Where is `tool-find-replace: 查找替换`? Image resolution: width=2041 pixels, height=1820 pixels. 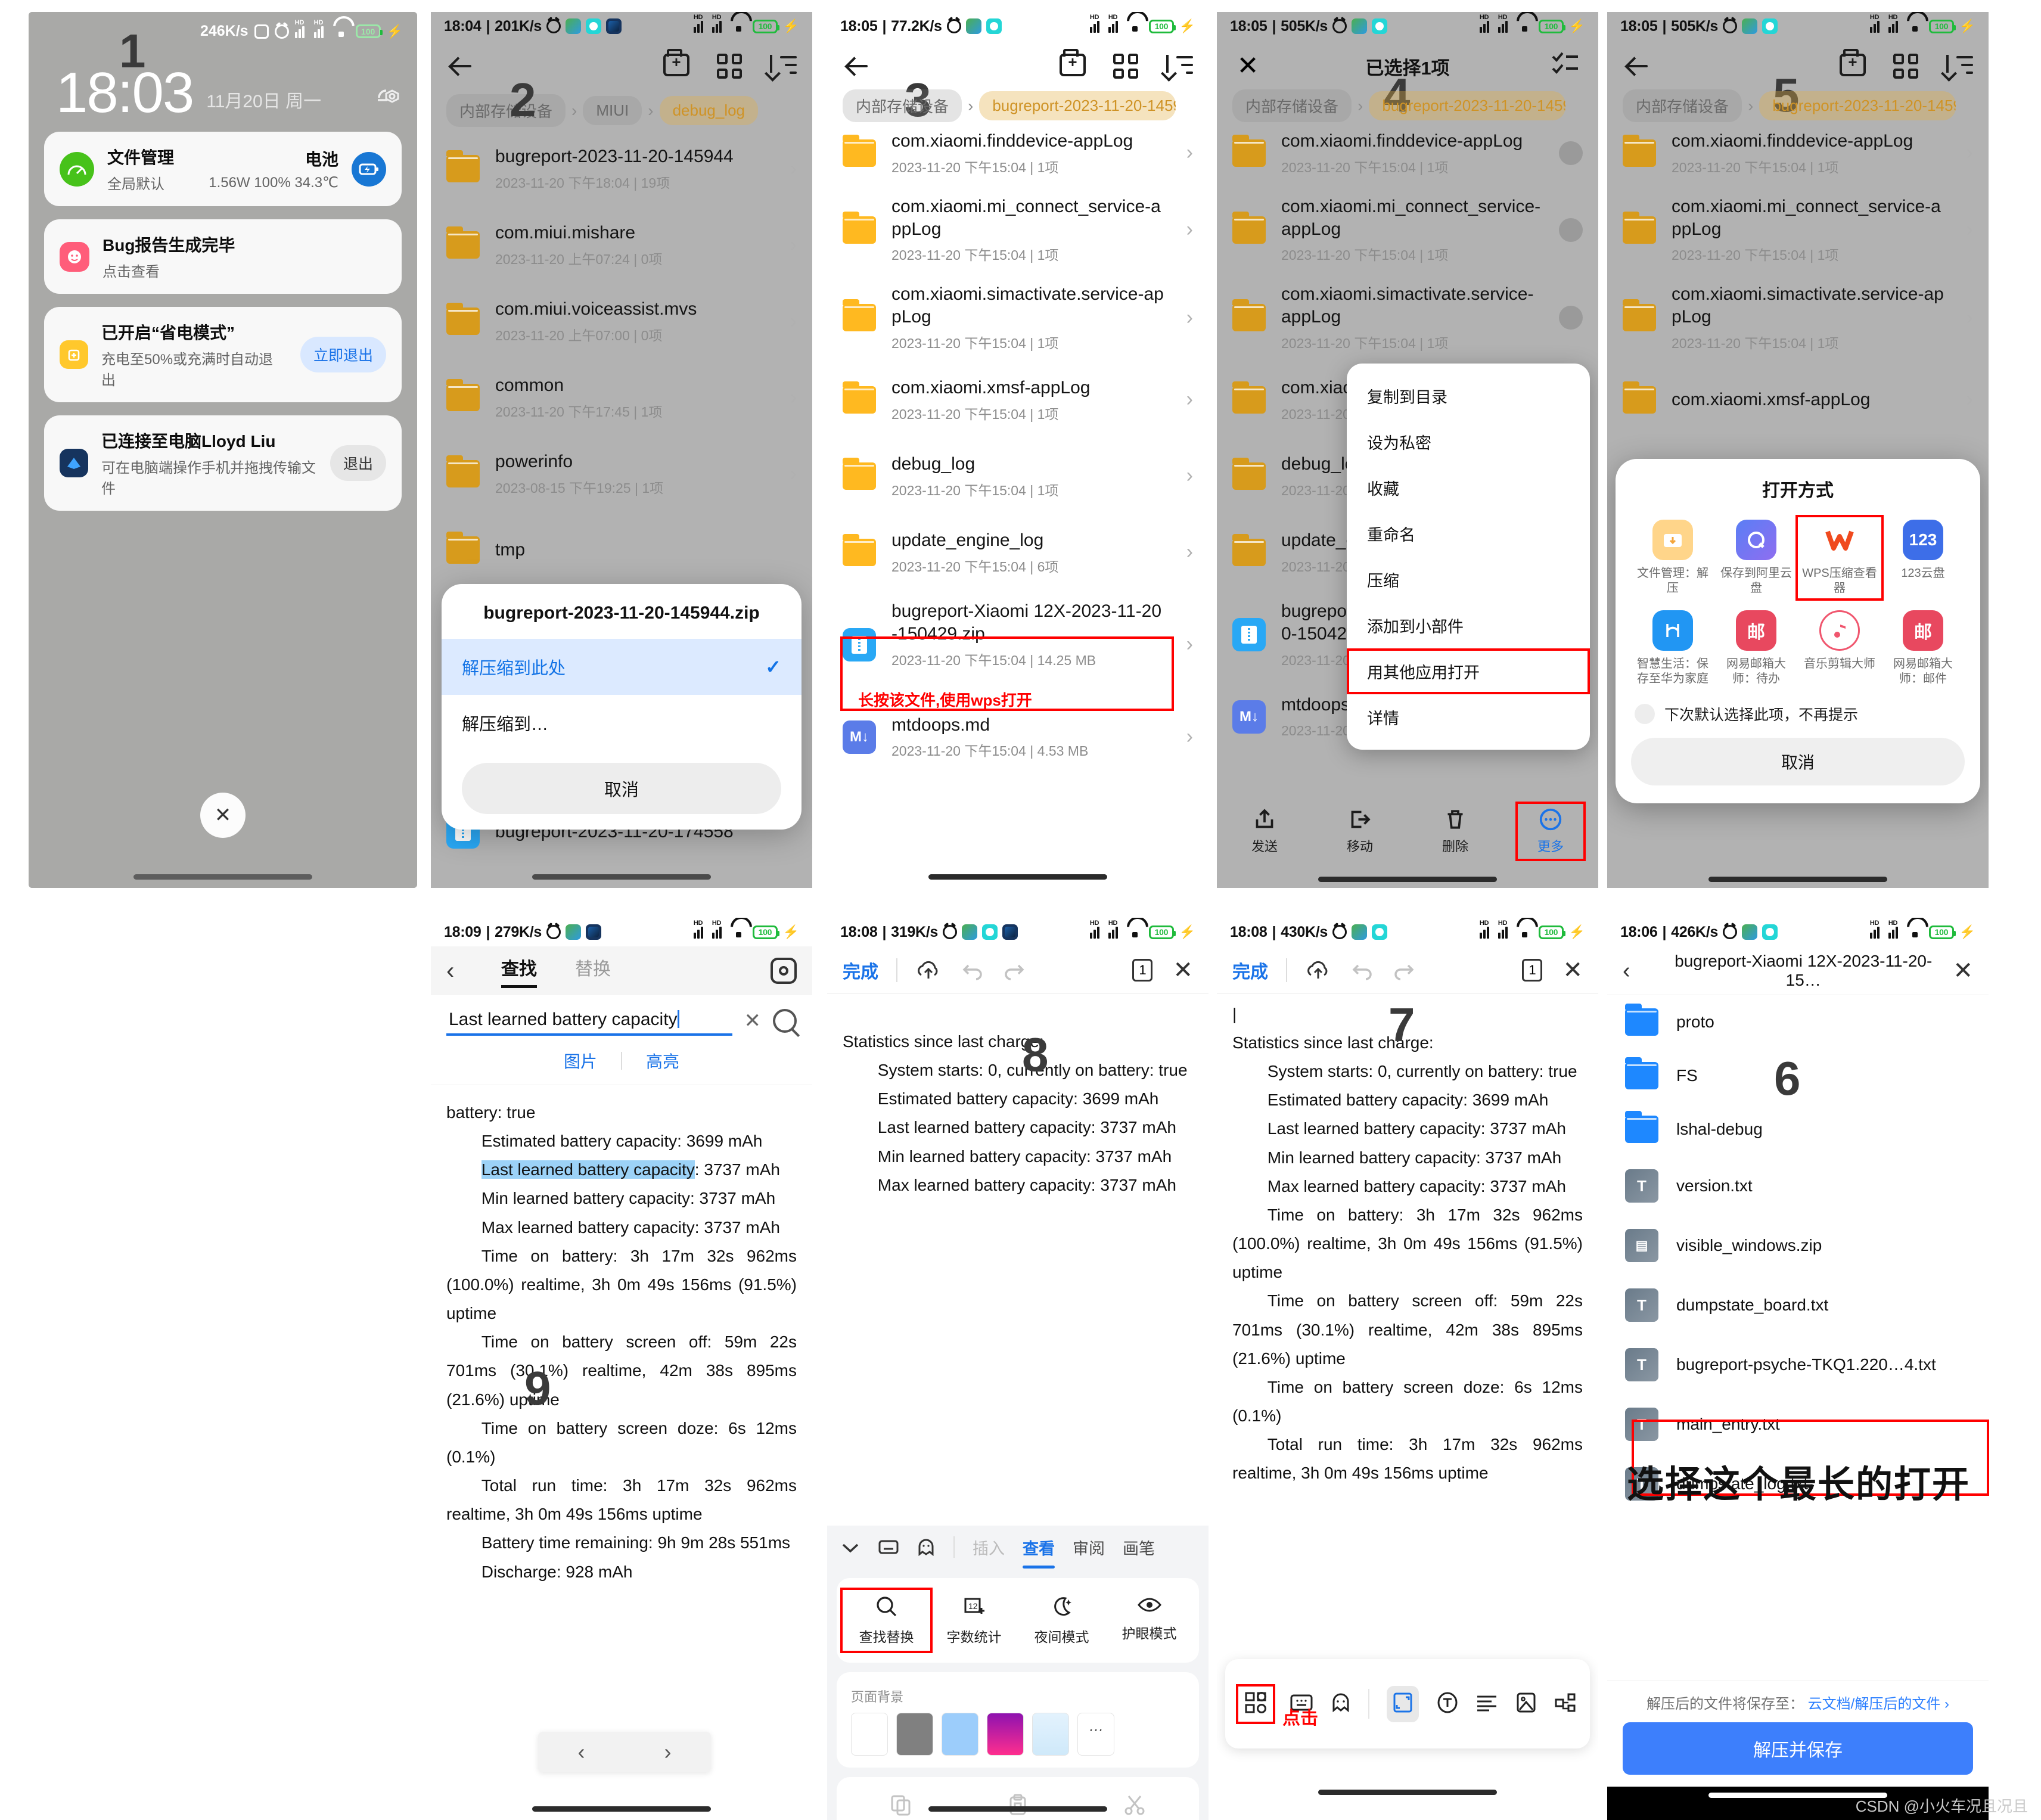 tool-find-replace: 查找替换 is located at coordinates (886, 1621).